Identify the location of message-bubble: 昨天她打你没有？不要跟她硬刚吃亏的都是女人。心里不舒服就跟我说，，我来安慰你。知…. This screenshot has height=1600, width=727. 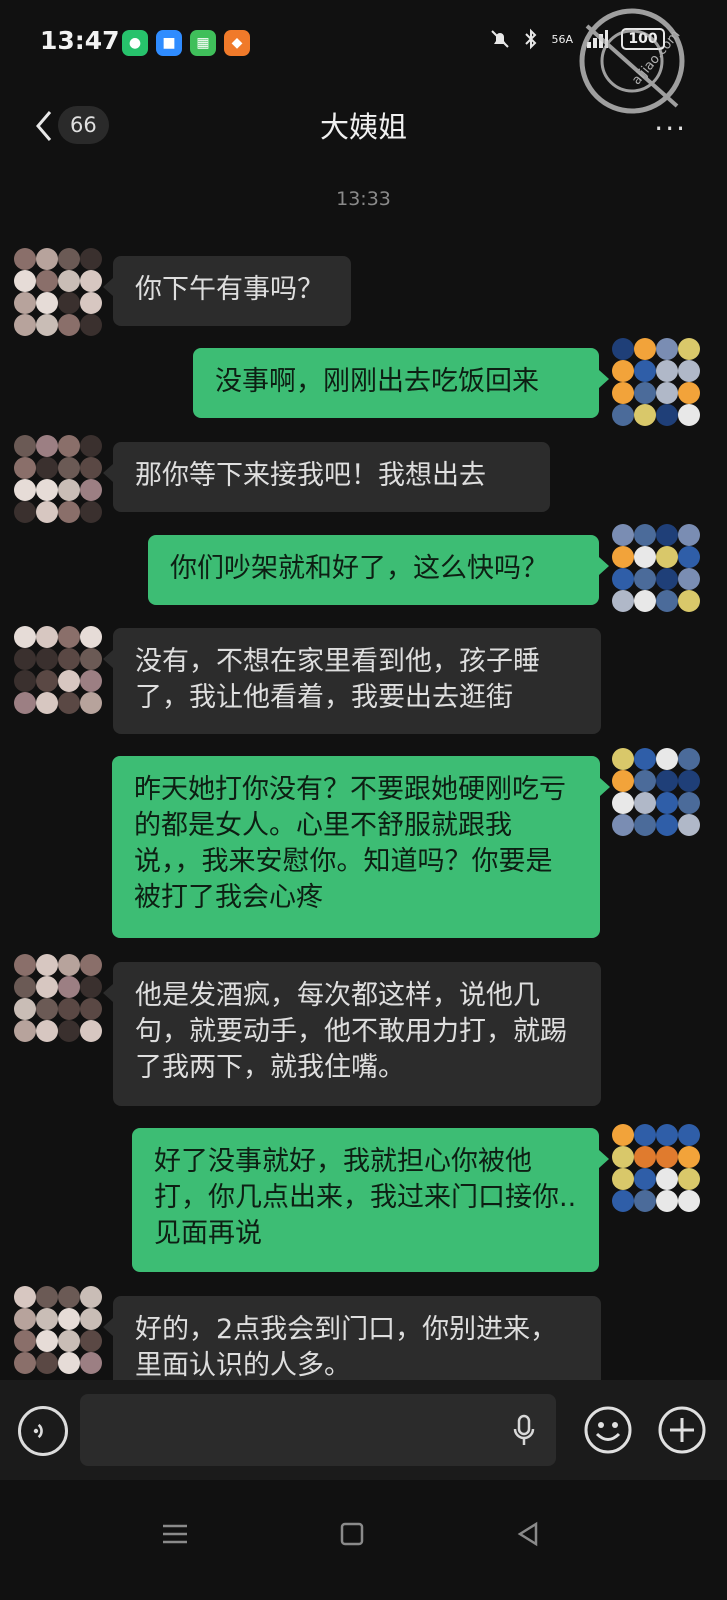
(361, 847).